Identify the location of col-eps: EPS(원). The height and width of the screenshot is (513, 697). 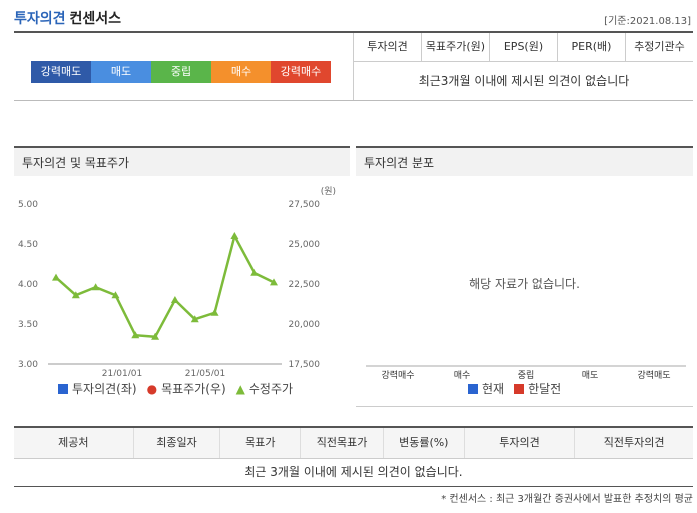
(523, 47).